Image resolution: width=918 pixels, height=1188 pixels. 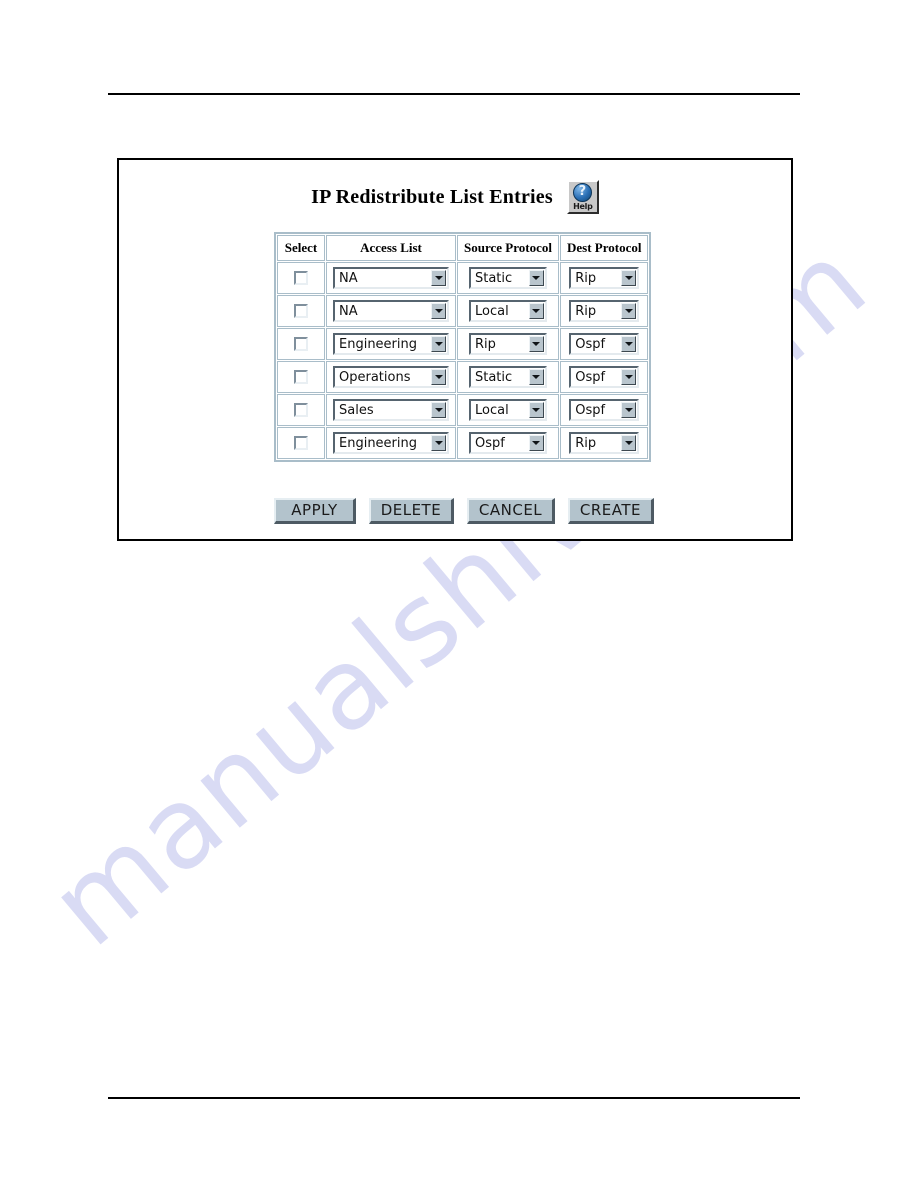 What do you see at coordinates (610, 511) in the screenshot?
I see `create-button: CREATE` at bounding box center [610, 511].